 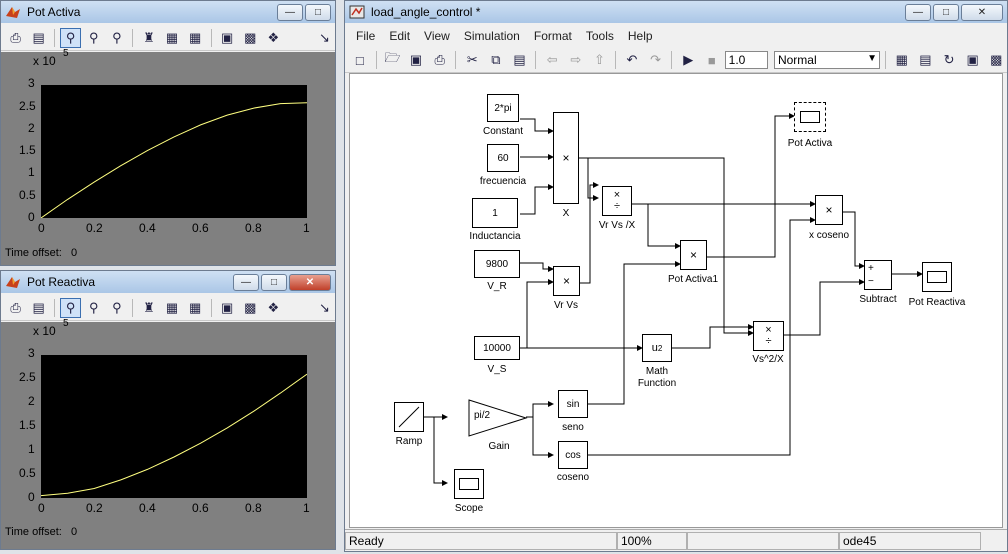 I want to click on library-browser-icon: ▤, so click(x=926, y=60).